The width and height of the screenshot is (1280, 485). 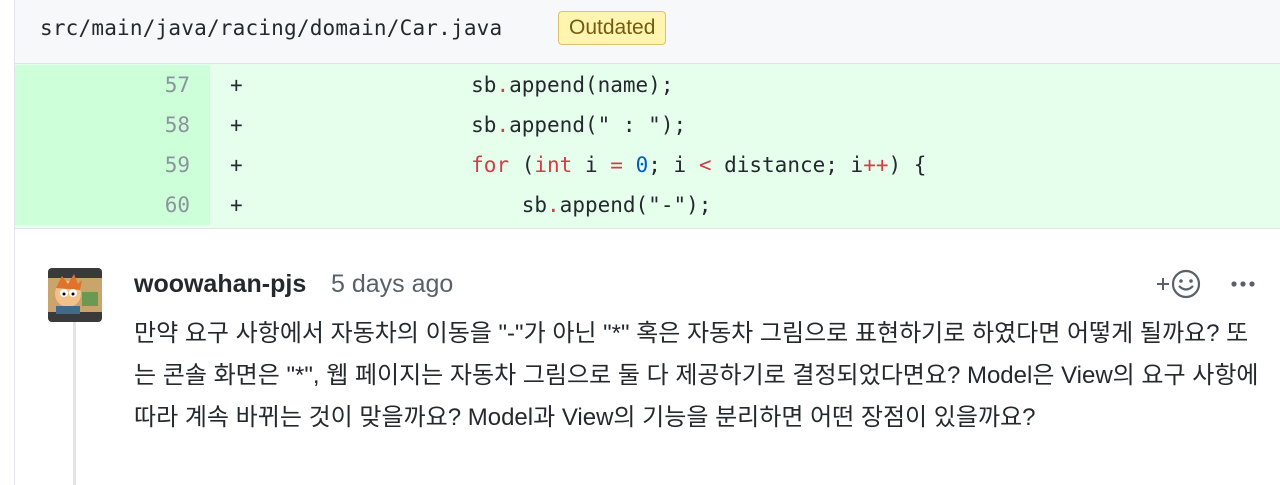 I want to click on line-number: 59, so click(x=112, y=165).